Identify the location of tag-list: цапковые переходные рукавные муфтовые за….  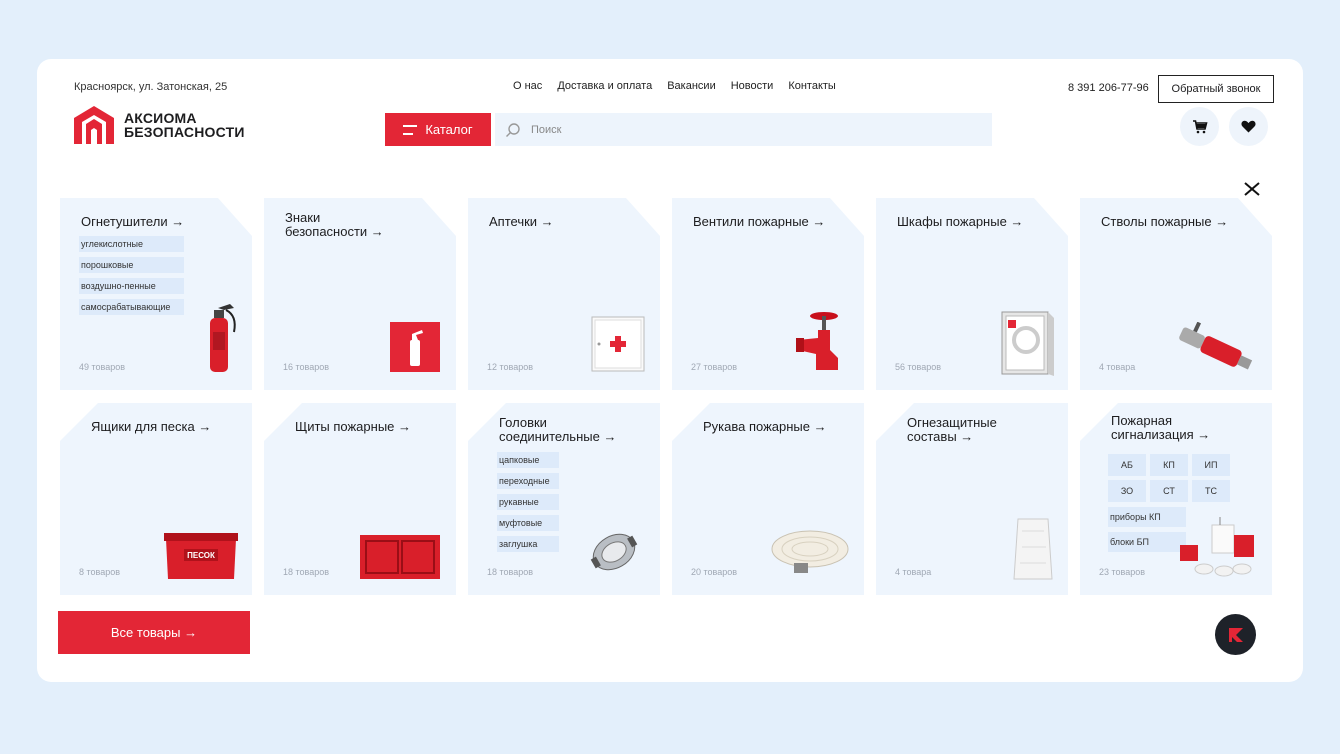
(528, 502).